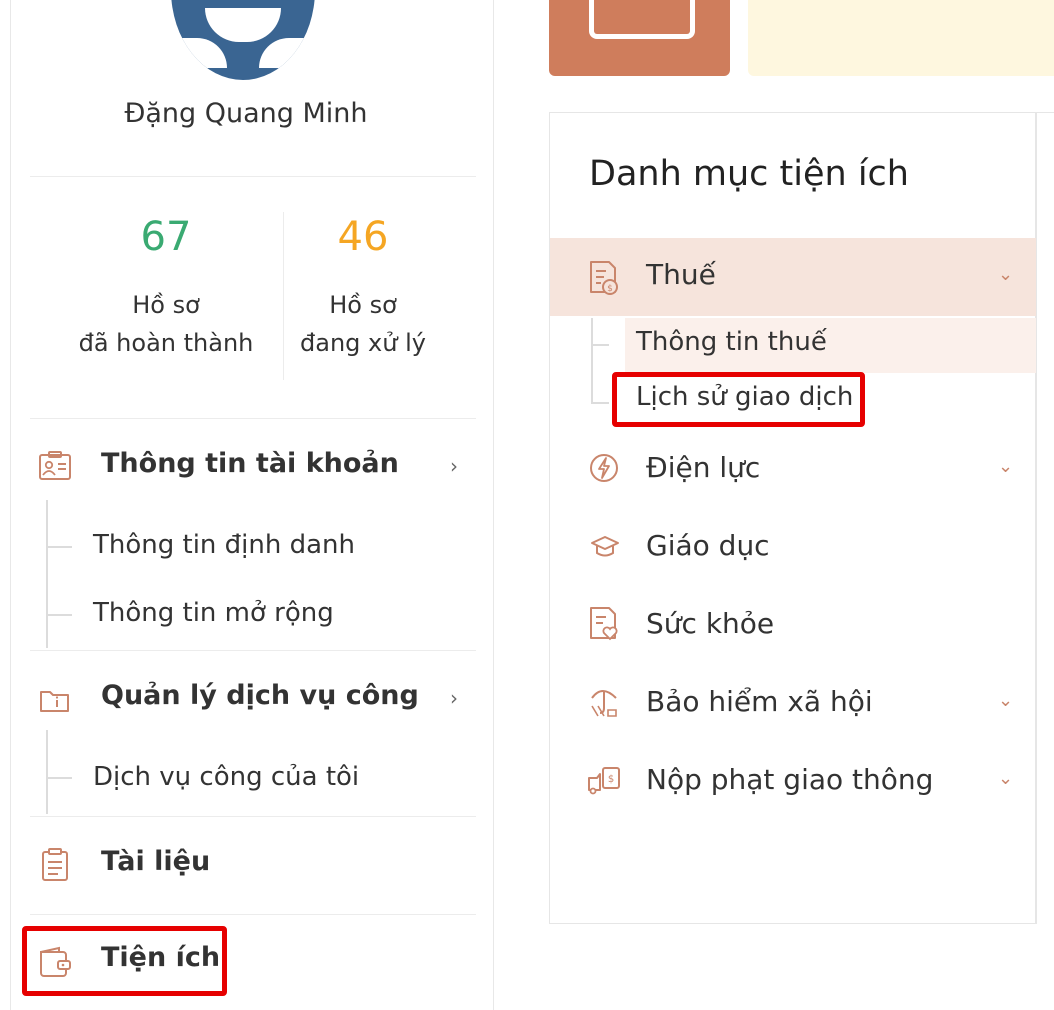 The width and height of the screenshot is (1054, 1010). I want to click on adjacent-panel, so click(1045, 518).